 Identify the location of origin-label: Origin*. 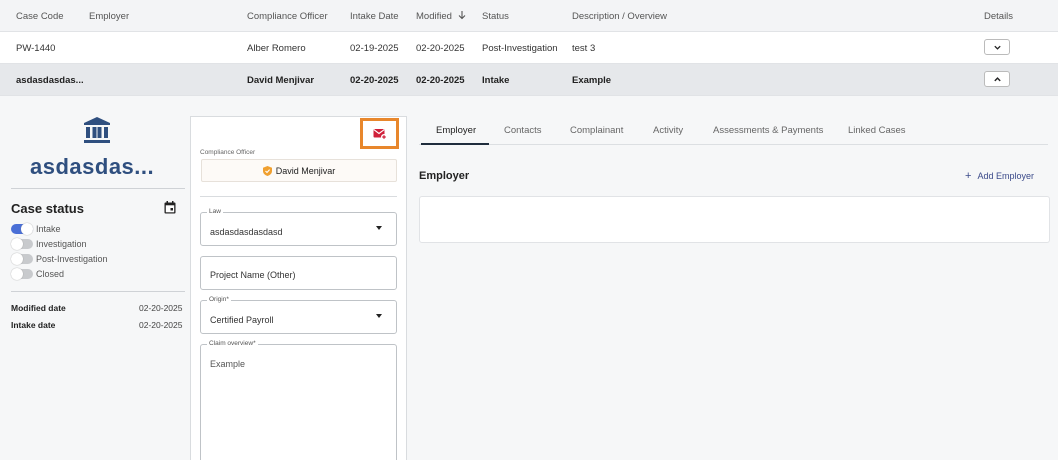
(219, 299).